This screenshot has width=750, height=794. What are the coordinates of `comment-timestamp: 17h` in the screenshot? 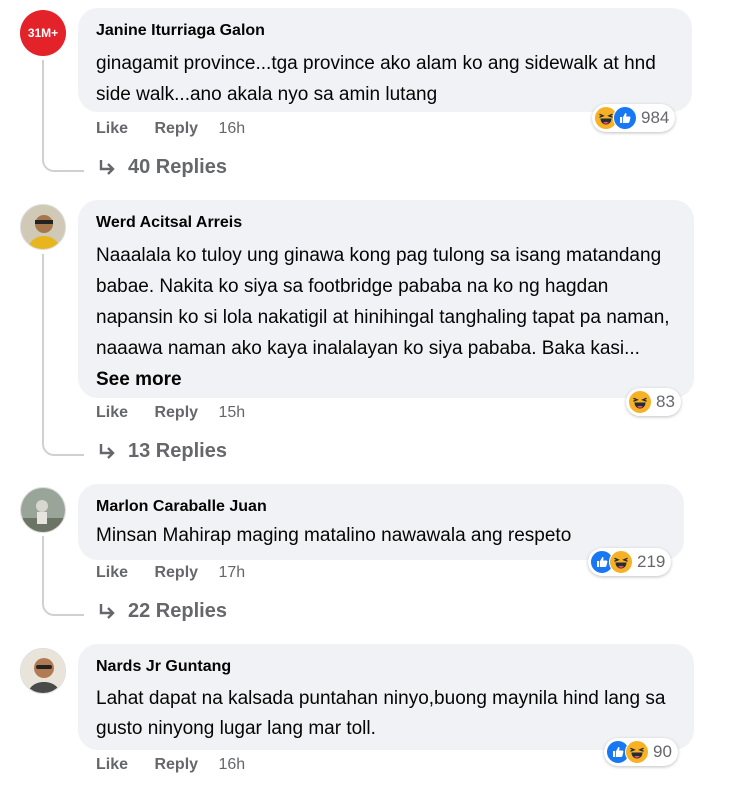 It's located at (232, 572).